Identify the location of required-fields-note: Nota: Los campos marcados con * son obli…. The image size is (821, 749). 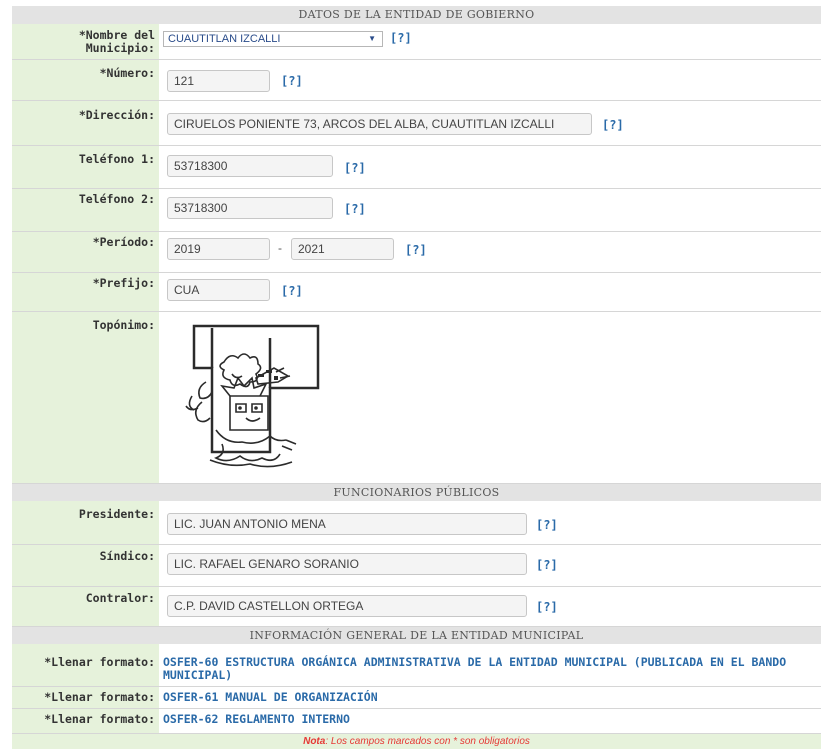
(416, 741).